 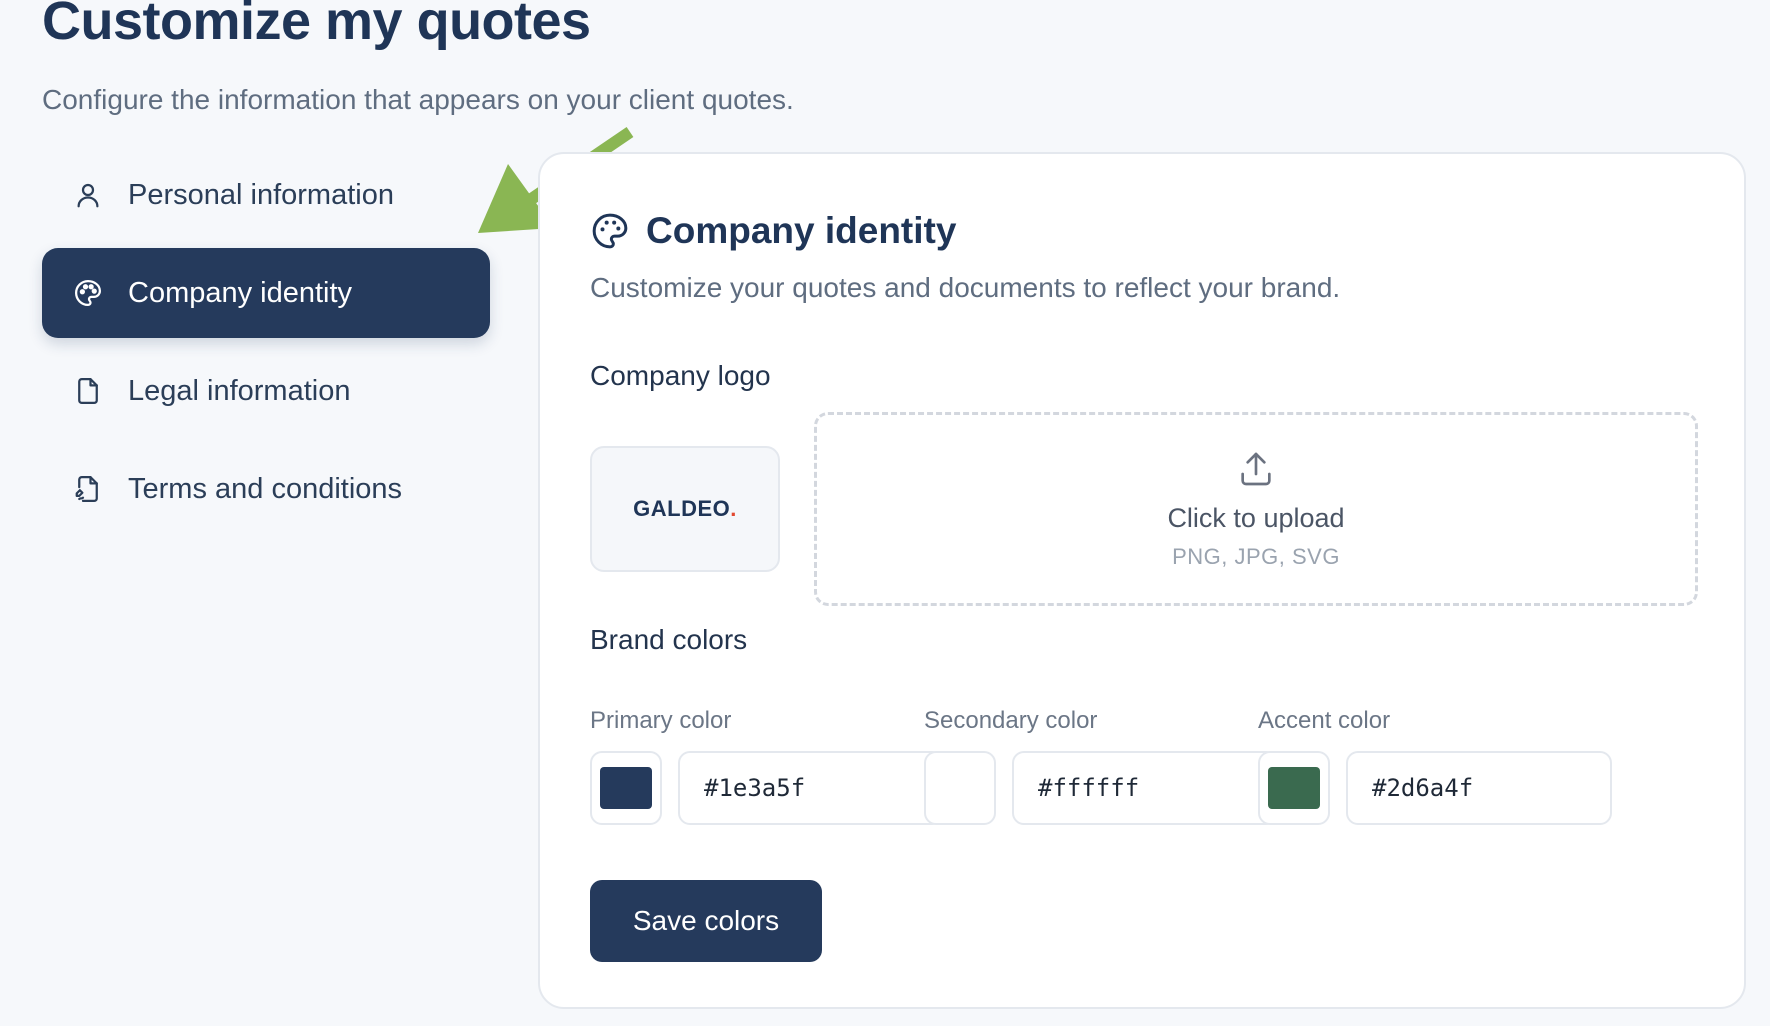 What do you see at coordinates (240, 292) in the screenshot?
I see `sidebar-item-label: Company identity` at bounding box center [240, 292].